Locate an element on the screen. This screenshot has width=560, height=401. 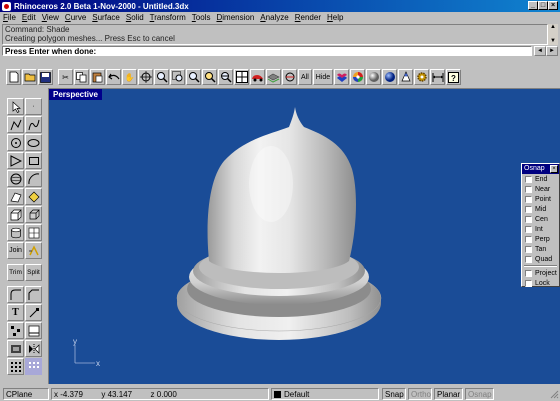
rectangle-icon is located at coordinates (33, 160).